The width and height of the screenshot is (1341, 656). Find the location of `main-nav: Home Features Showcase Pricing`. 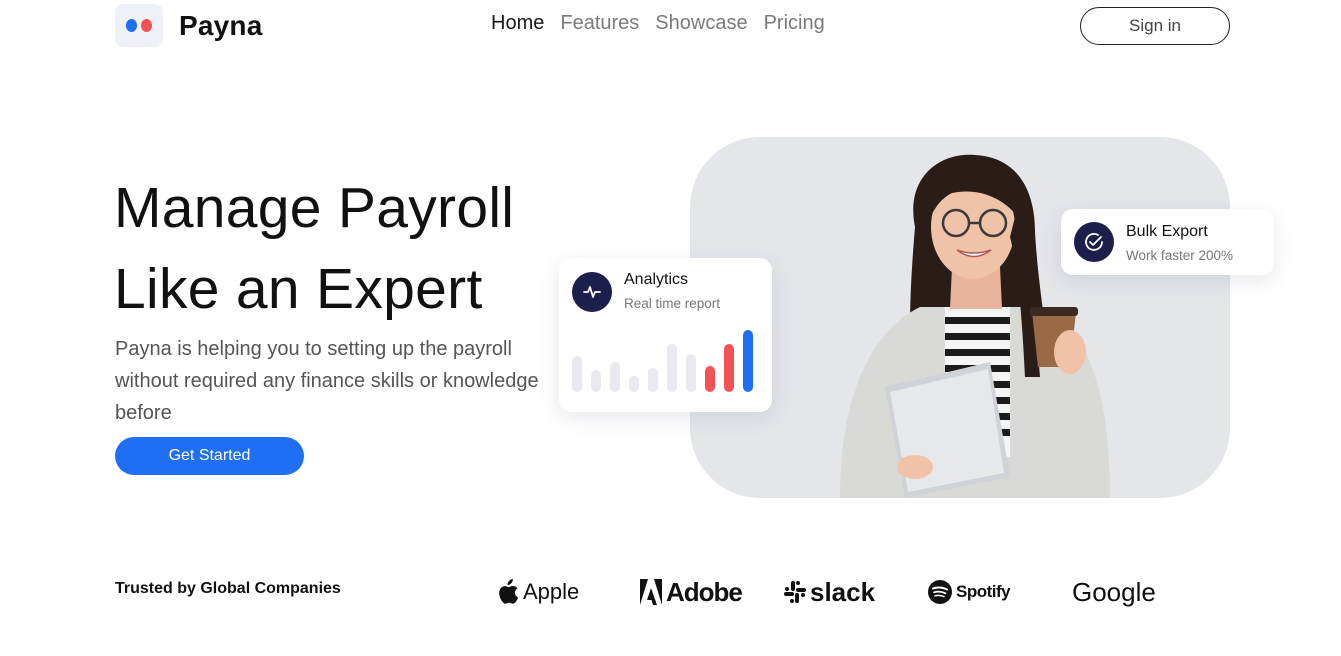

main-nav: Home Features Showcase Pricing is located at coordinates (658, 23).